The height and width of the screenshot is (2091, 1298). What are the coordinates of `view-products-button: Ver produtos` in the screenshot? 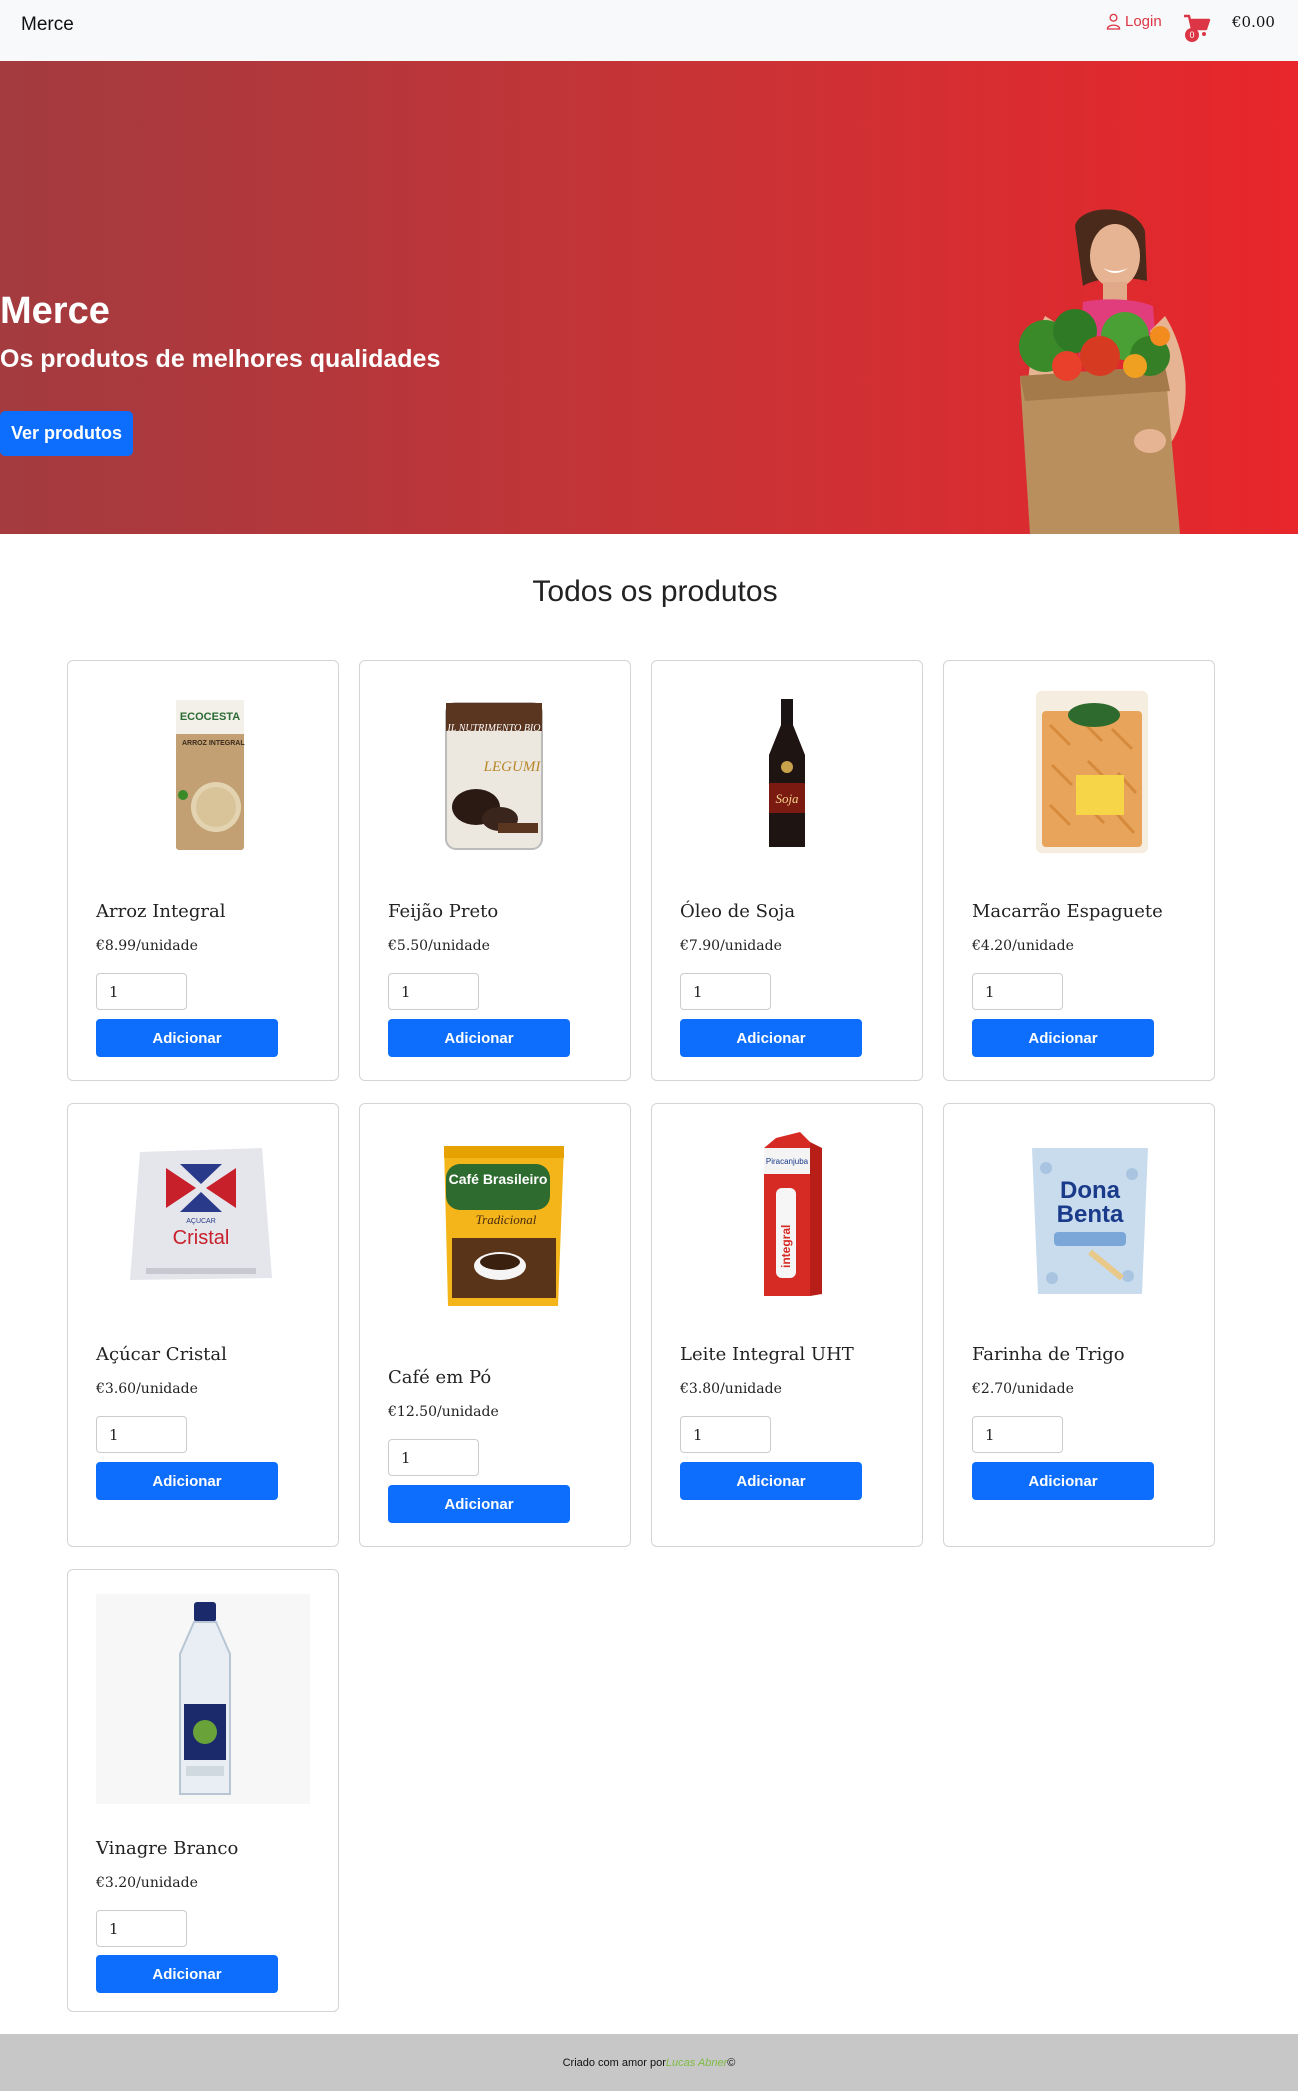 It's located at (66, 433).